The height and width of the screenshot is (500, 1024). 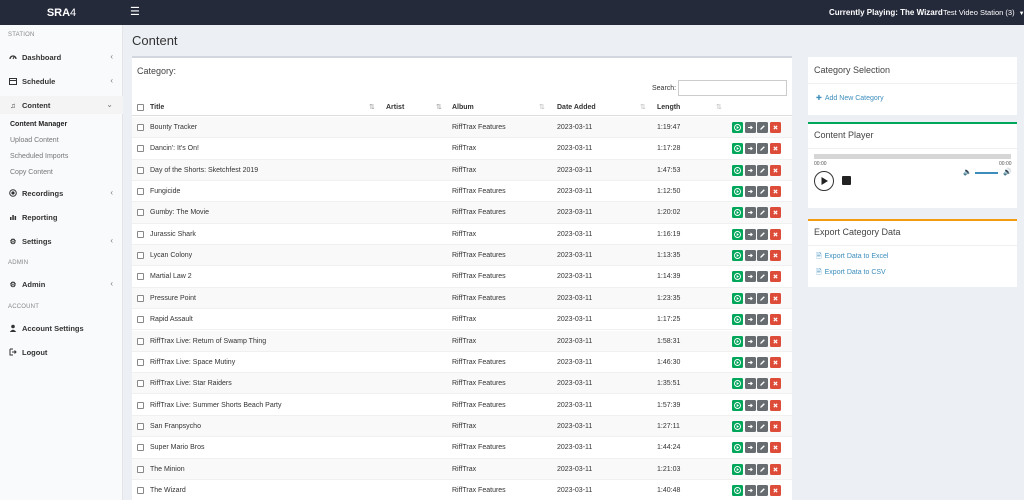 What do you see at coordinates (61, 352) in the screenshot?
I see `sidebar-item-logout: Logout` at bounding box center [61, 352].